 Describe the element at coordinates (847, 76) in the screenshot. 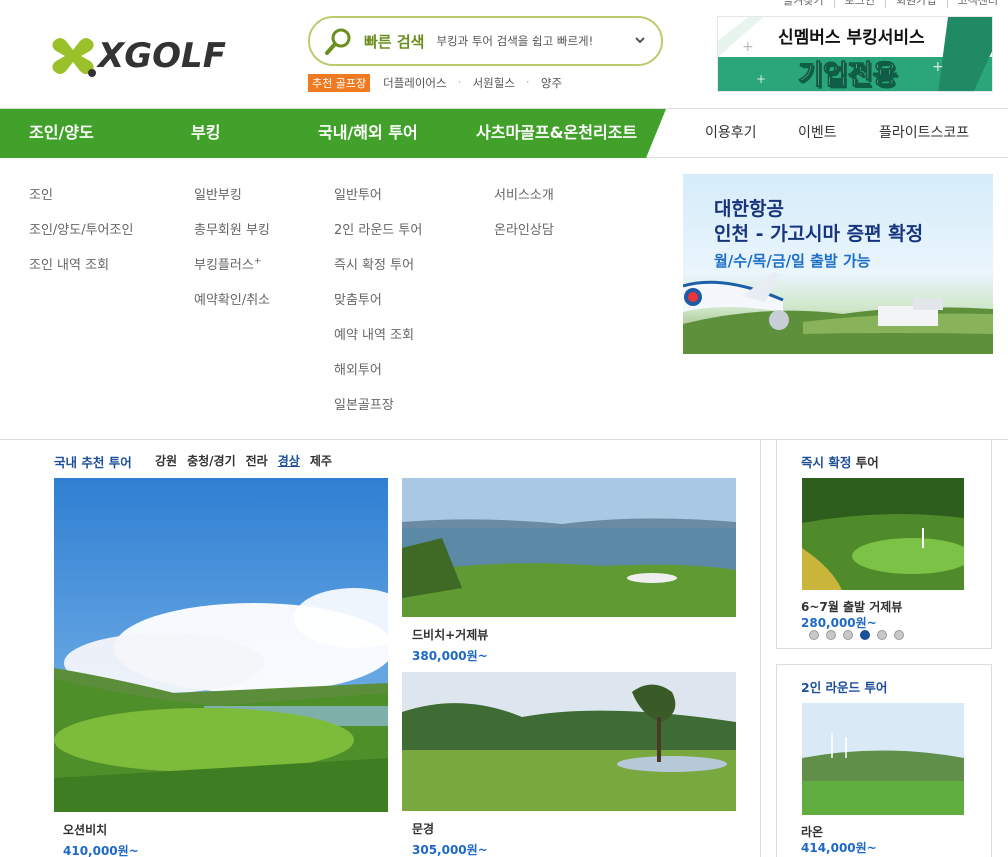

I see `corp-banner-subtitle: 기업전용` at that location.